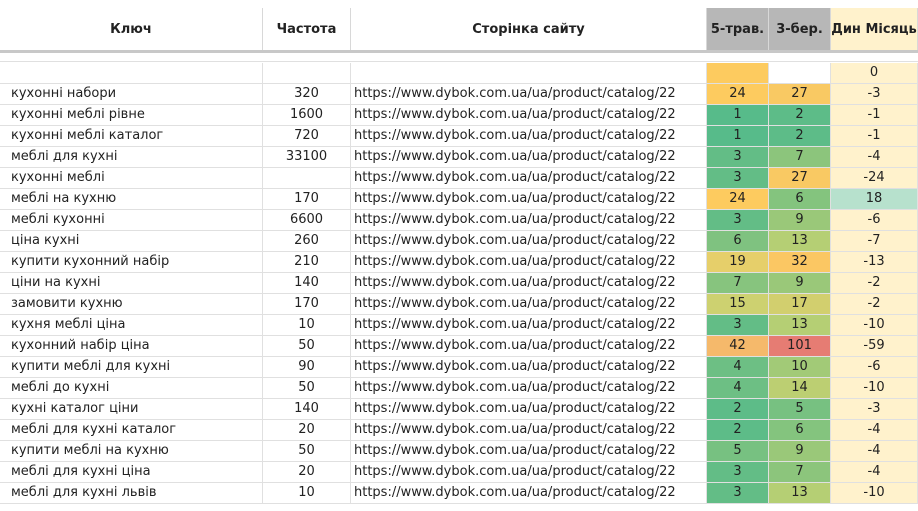 This screenshot has width=918, height=511. I want to click on header-site-page: Сторінка сайту, so click(529, 29).